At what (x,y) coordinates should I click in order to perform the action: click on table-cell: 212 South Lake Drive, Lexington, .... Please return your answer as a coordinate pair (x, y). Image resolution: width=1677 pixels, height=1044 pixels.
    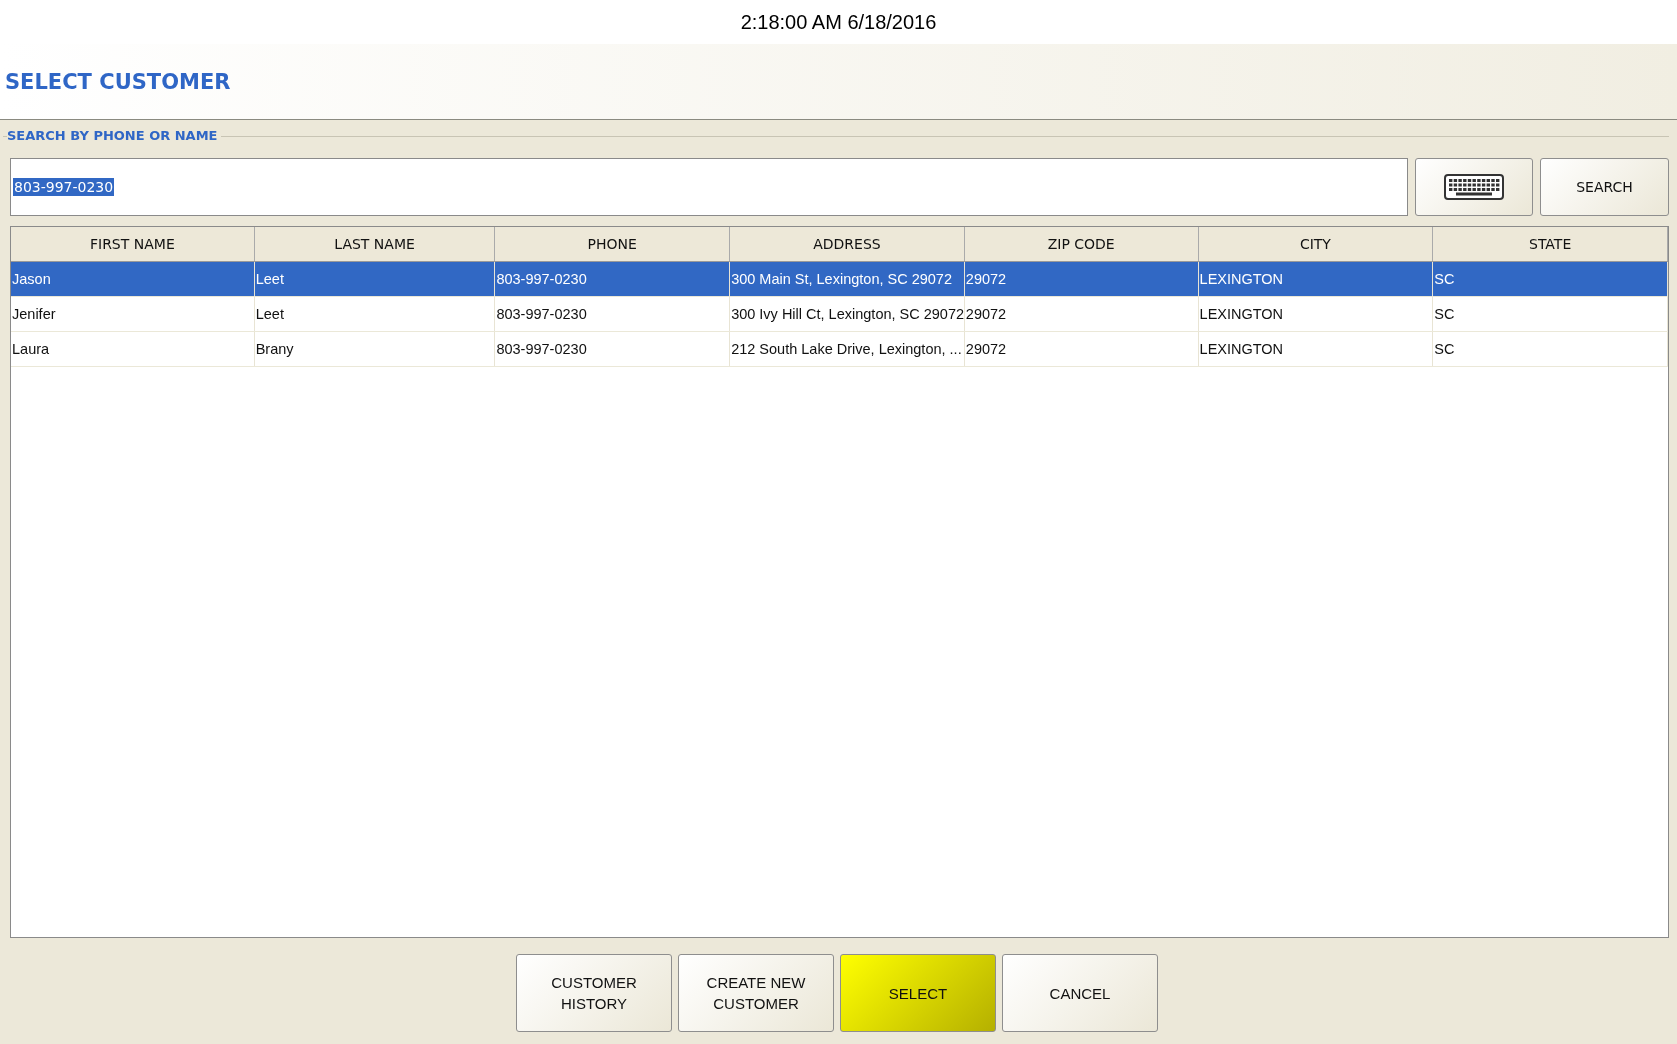
    Looking at the image, I should click on (847, 349).